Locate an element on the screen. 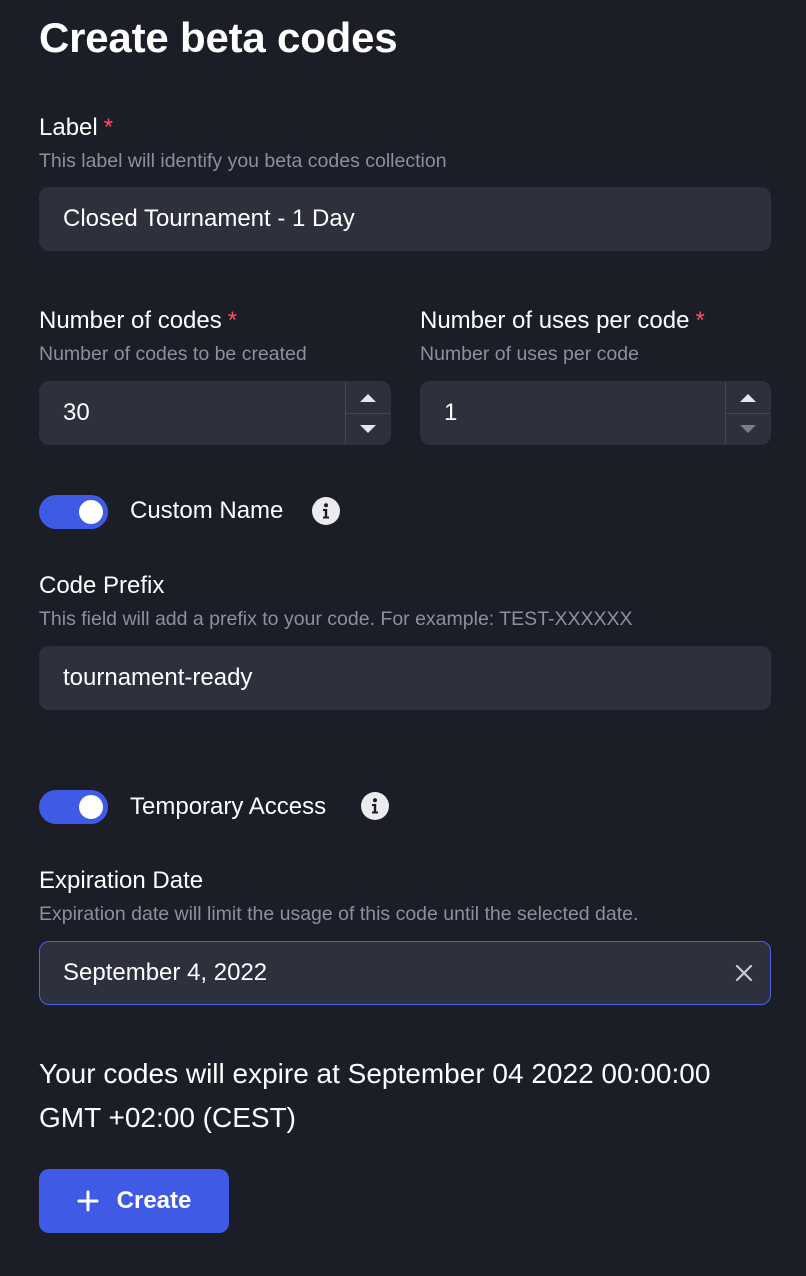 This screenshot has height=1276, width=806. codes-field-help: Number of codes to be created is located at coordinates (173, 354).